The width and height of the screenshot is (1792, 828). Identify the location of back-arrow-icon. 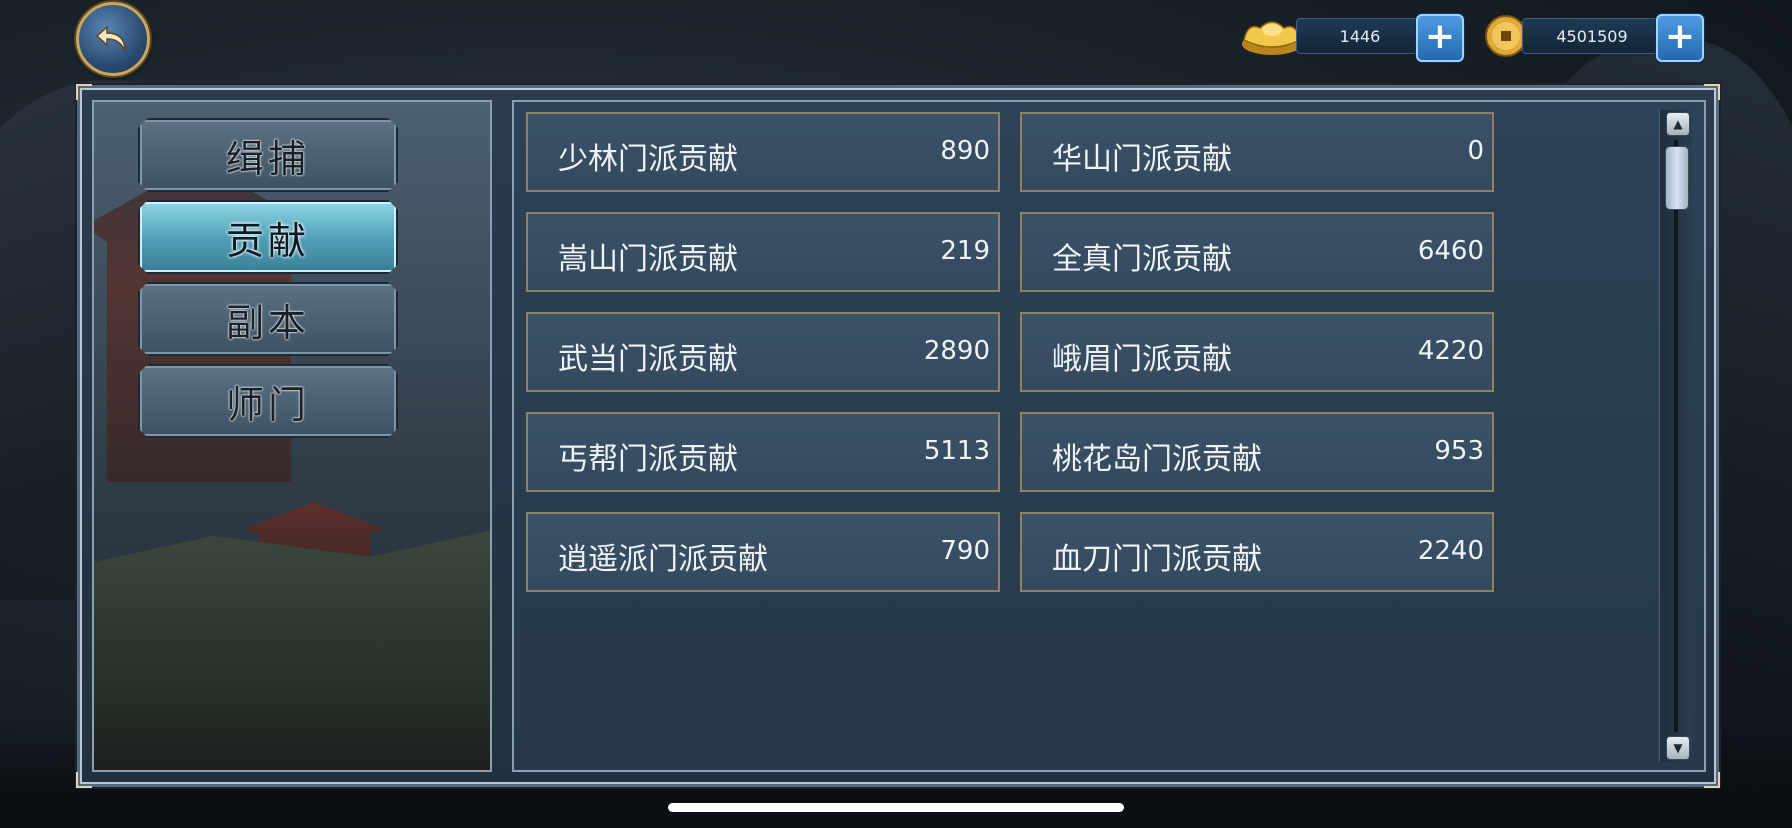
(110, 38).